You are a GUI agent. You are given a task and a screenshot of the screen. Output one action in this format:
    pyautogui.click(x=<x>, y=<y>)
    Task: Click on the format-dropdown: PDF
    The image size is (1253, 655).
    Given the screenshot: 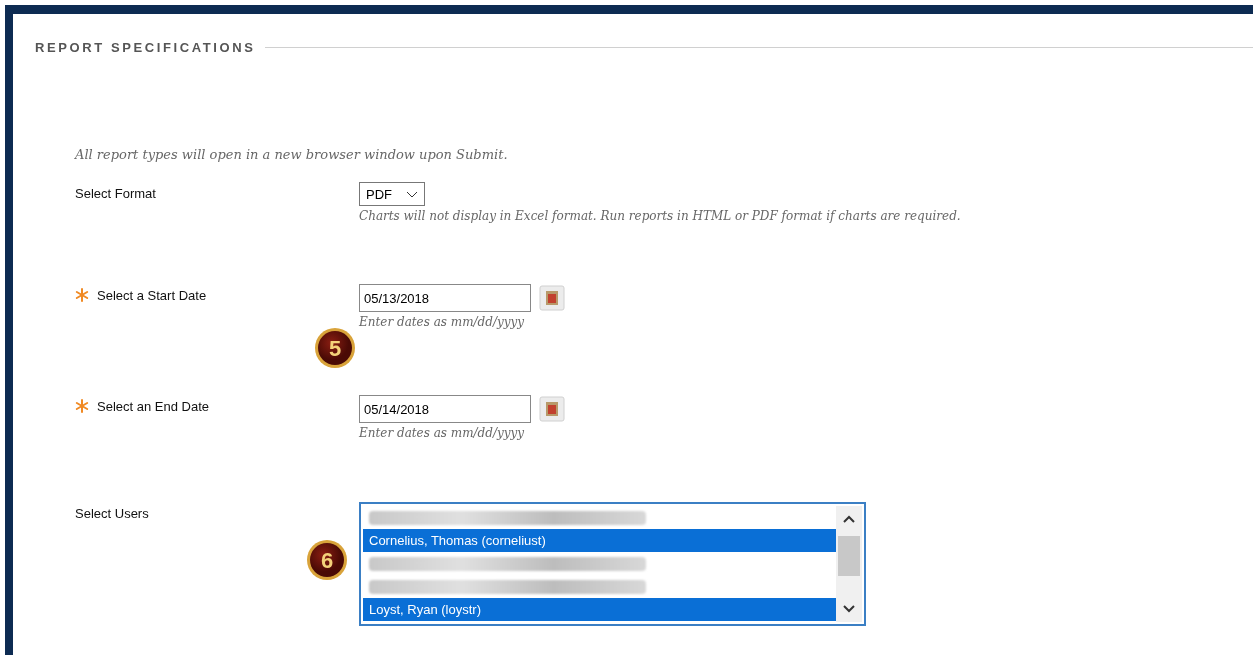 What is the action you would take?
    pyautogui.click(x=392, y=194)
    